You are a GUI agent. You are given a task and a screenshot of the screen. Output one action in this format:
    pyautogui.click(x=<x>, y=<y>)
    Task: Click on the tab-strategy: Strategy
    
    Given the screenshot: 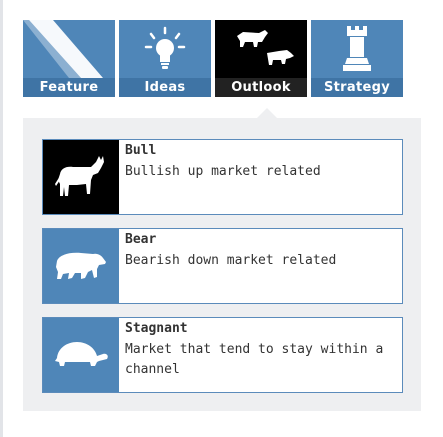 What is the action you would take?
    pyautogui.click(x=357, y=58)
    